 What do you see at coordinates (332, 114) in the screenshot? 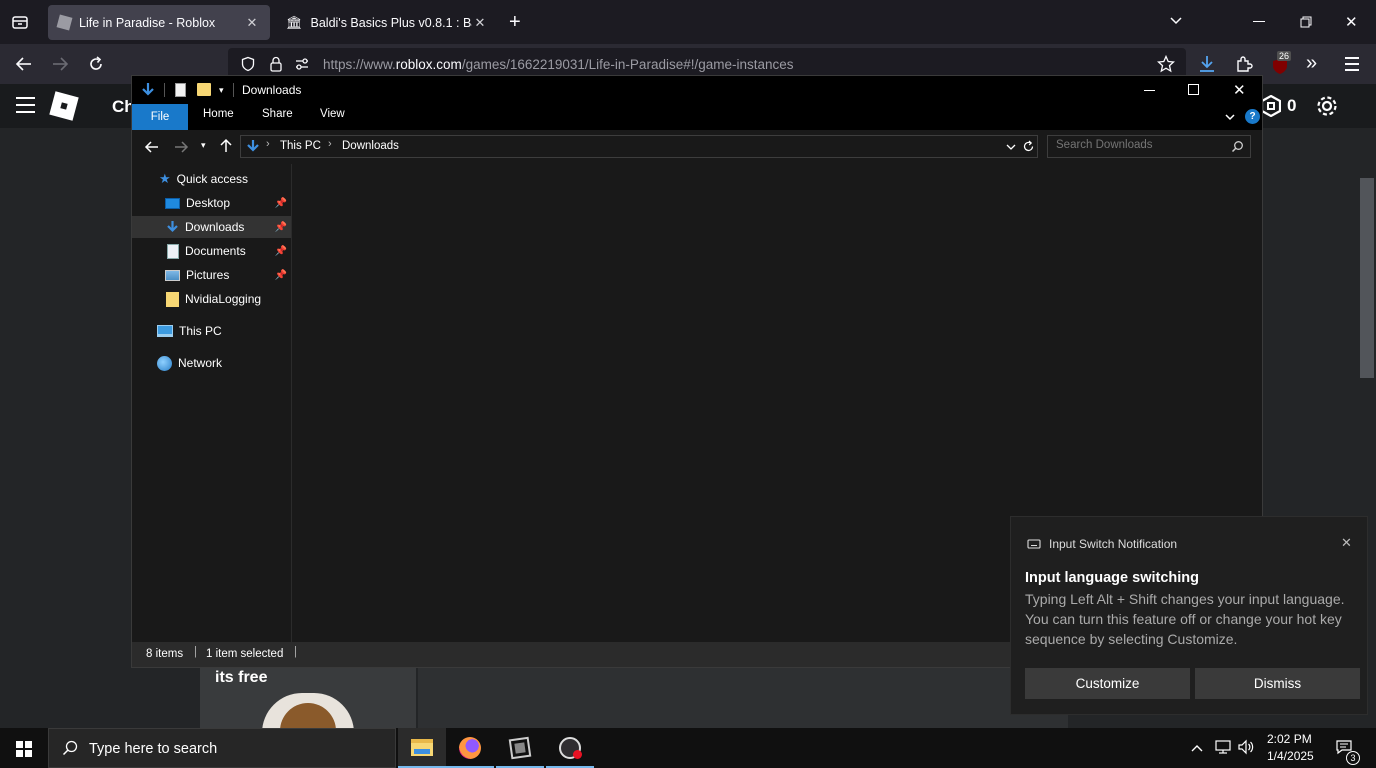
I see `tab-view: View` at bounding box center [332, 114].